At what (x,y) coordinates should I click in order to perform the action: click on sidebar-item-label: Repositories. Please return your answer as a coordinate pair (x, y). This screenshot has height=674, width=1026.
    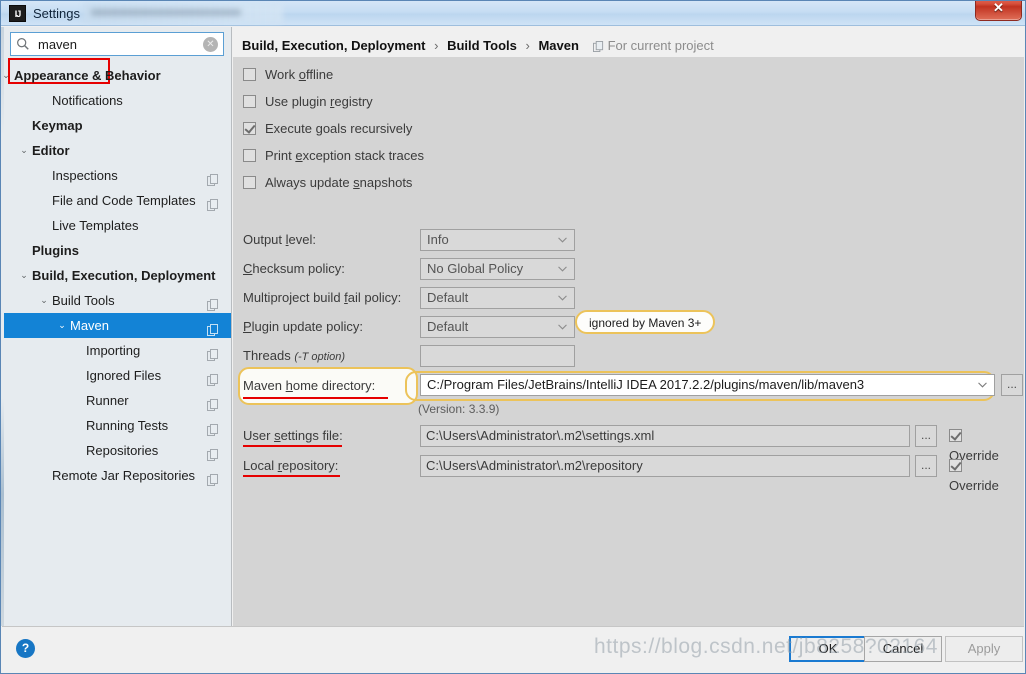
    Looking at the image, I should click on (122, 450).